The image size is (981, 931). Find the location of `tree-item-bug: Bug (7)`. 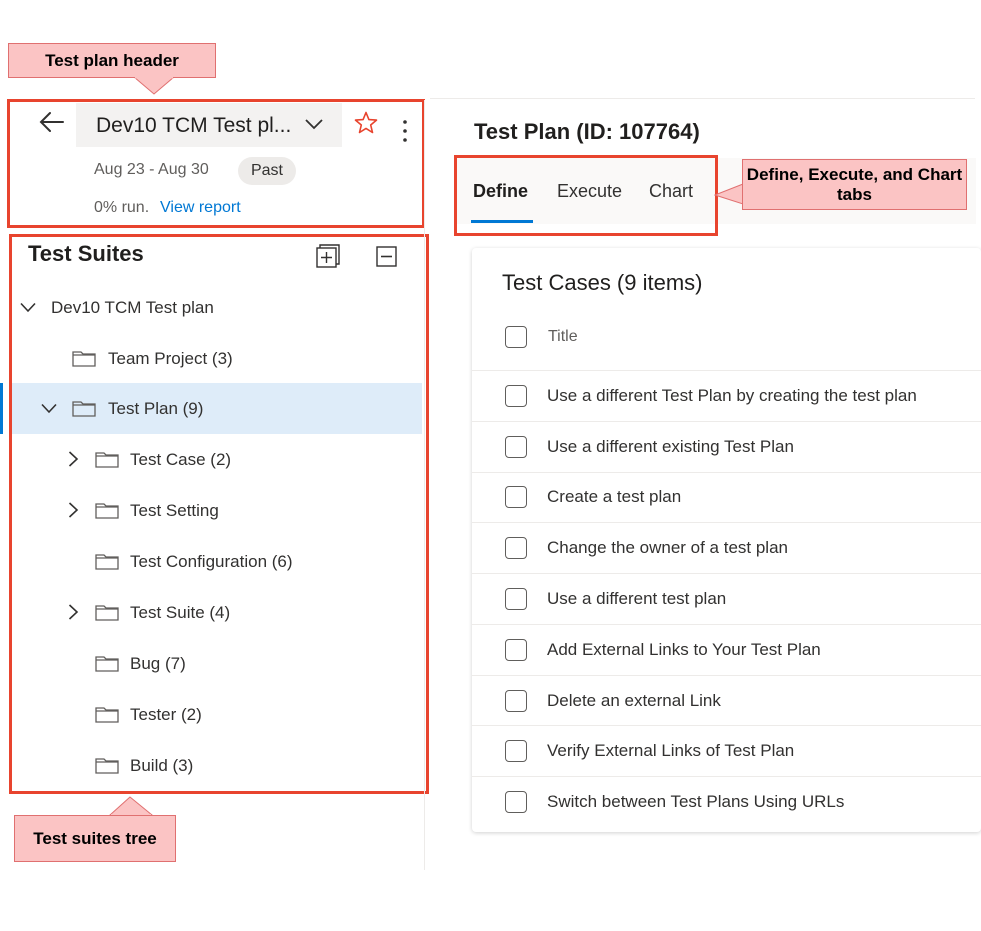

tree-item-bug: Bug (7) is located at coordinates (217, 663).